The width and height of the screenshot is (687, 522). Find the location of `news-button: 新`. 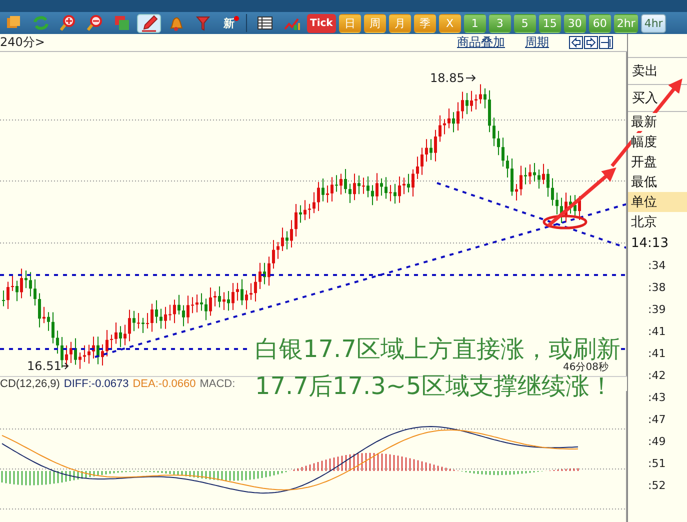

news-button: 新 is located at coordinates (229, 23).